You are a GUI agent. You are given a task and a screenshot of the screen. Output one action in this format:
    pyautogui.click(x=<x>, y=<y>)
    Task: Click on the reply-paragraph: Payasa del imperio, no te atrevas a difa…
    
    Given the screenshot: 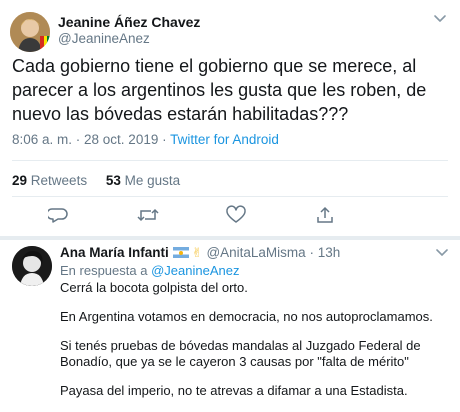 What is the action you would take?
    pyautogui.click(x=234, y=390)
    